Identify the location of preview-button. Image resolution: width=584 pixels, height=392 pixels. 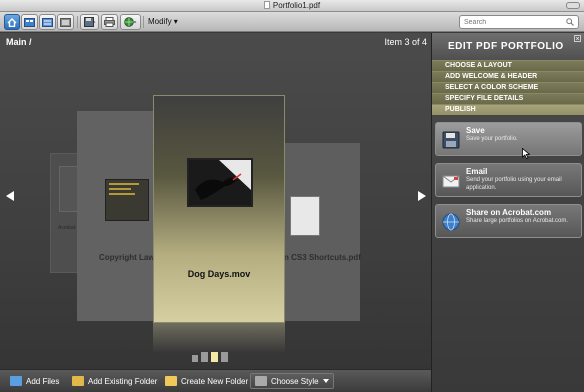
(65, 22).